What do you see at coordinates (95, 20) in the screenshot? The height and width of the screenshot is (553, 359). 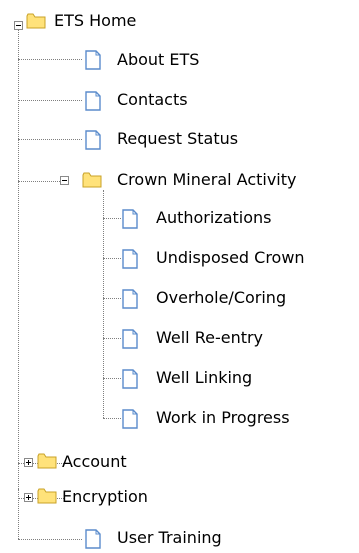 I see `tree-node-label: ETS Home` at bounding box center [95, 20].